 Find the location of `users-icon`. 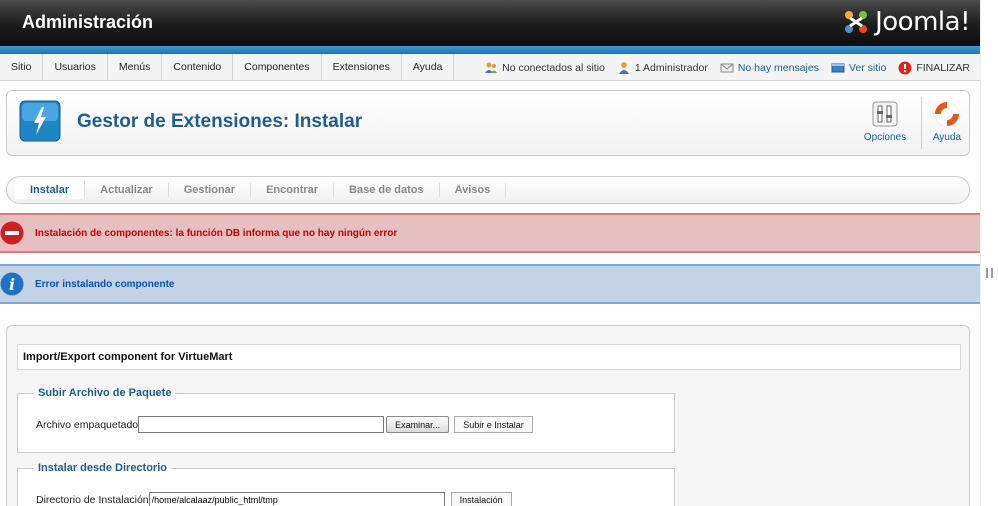

users-icon is located at coordinates (491, 67).